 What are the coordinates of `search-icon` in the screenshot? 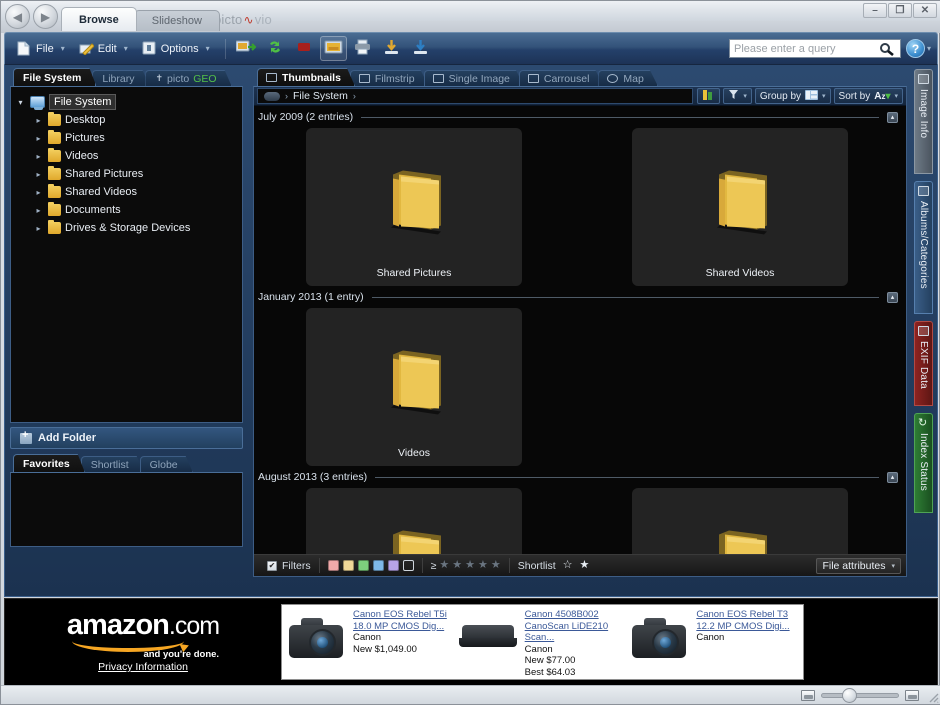 It's located at (886, 48).